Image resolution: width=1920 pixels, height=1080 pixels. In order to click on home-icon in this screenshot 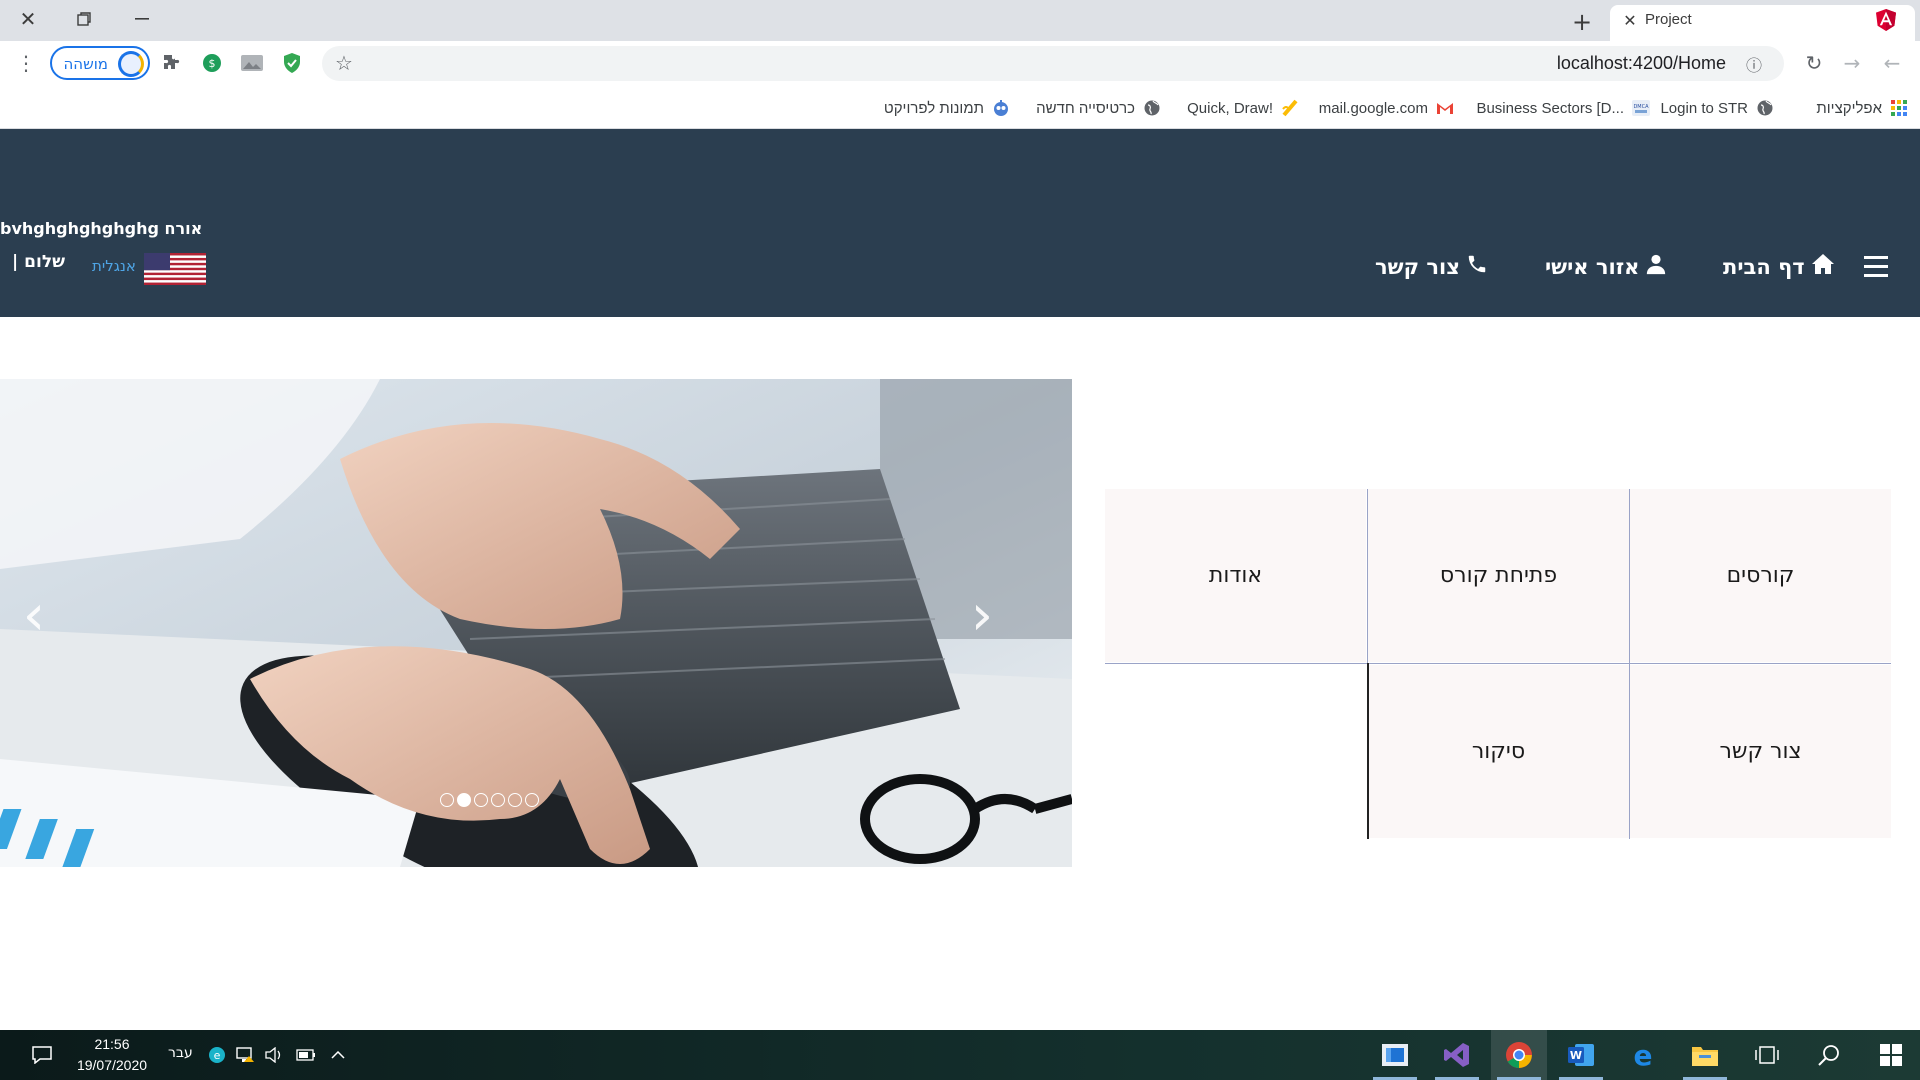, I will do `click(1823, 266)`.